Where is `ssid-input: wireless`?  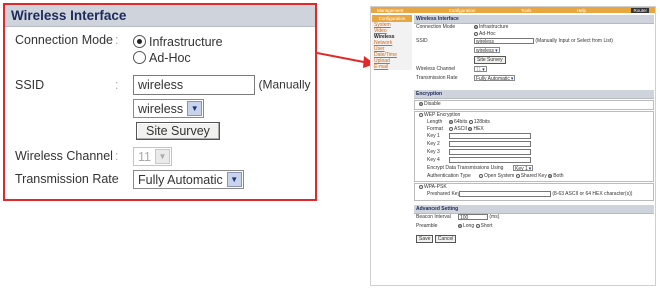
ssid-input: wireless is located at coordinates (194, 85).